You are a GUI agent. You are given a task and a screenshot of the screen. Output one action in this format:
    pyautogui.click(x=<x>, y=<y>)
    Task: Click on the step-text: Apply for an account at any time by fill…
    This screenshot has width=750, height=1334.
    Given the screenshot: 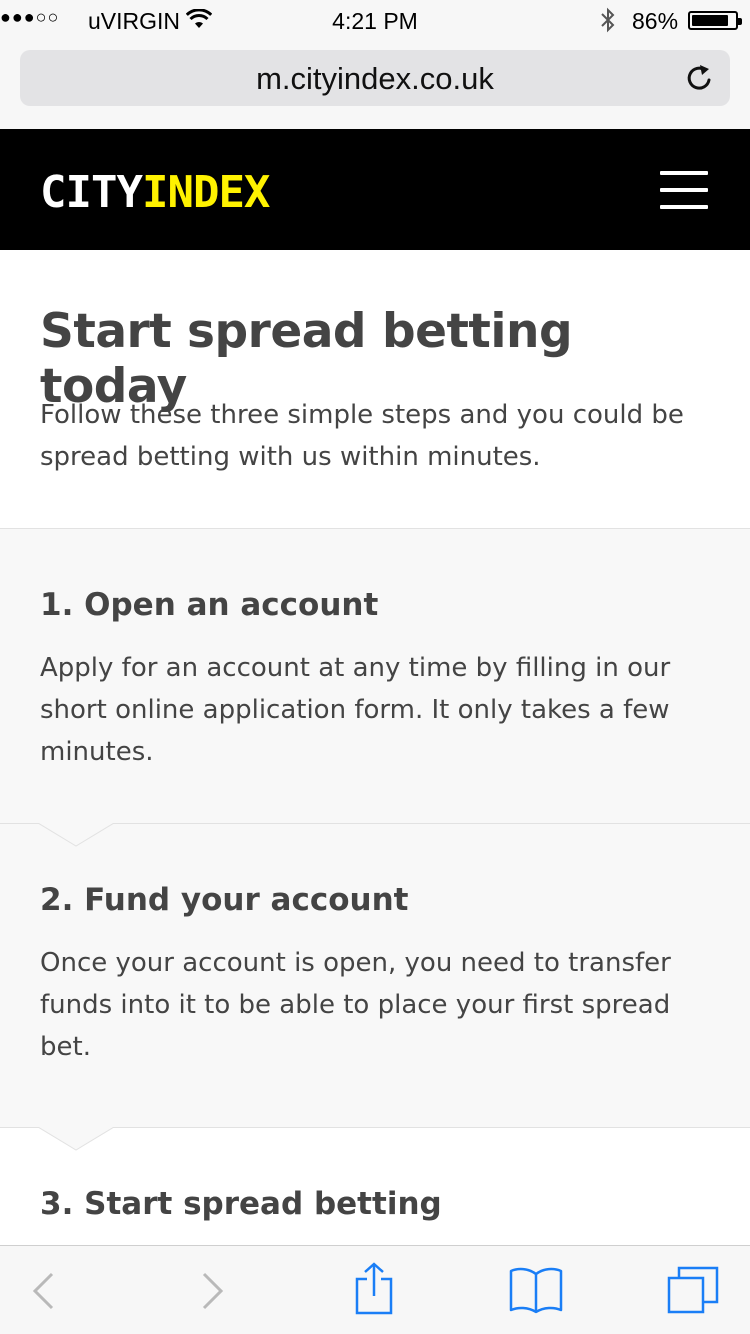 What is the action you would take?
    pyautogui.click(x=355, y=710)
    